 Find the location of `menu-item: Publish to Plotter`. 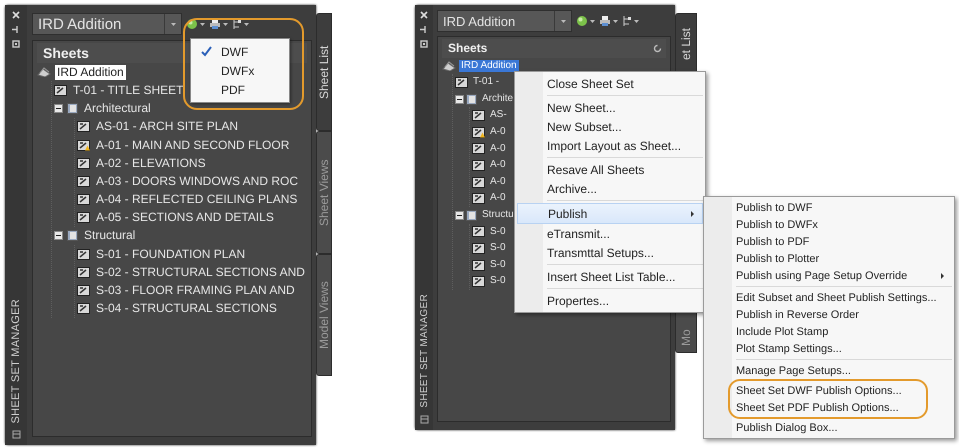

menu-item: Publish to Plotter is located at coordinates (829, 258).